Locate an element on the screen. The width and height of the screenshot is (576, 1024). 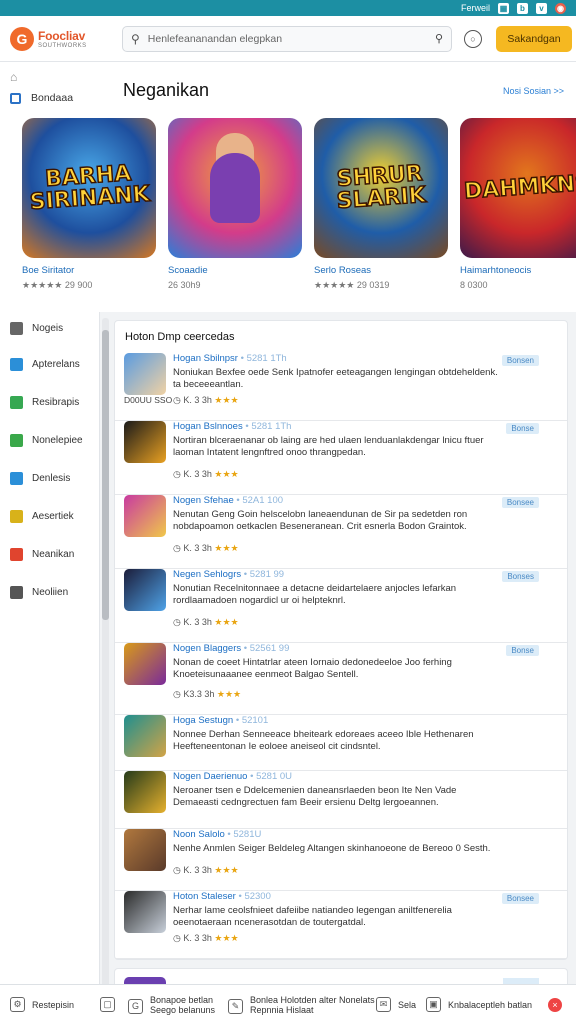
list-item-title: Hogan Bslnnoes • 5281 1Th is located at coordinates (232, 426).